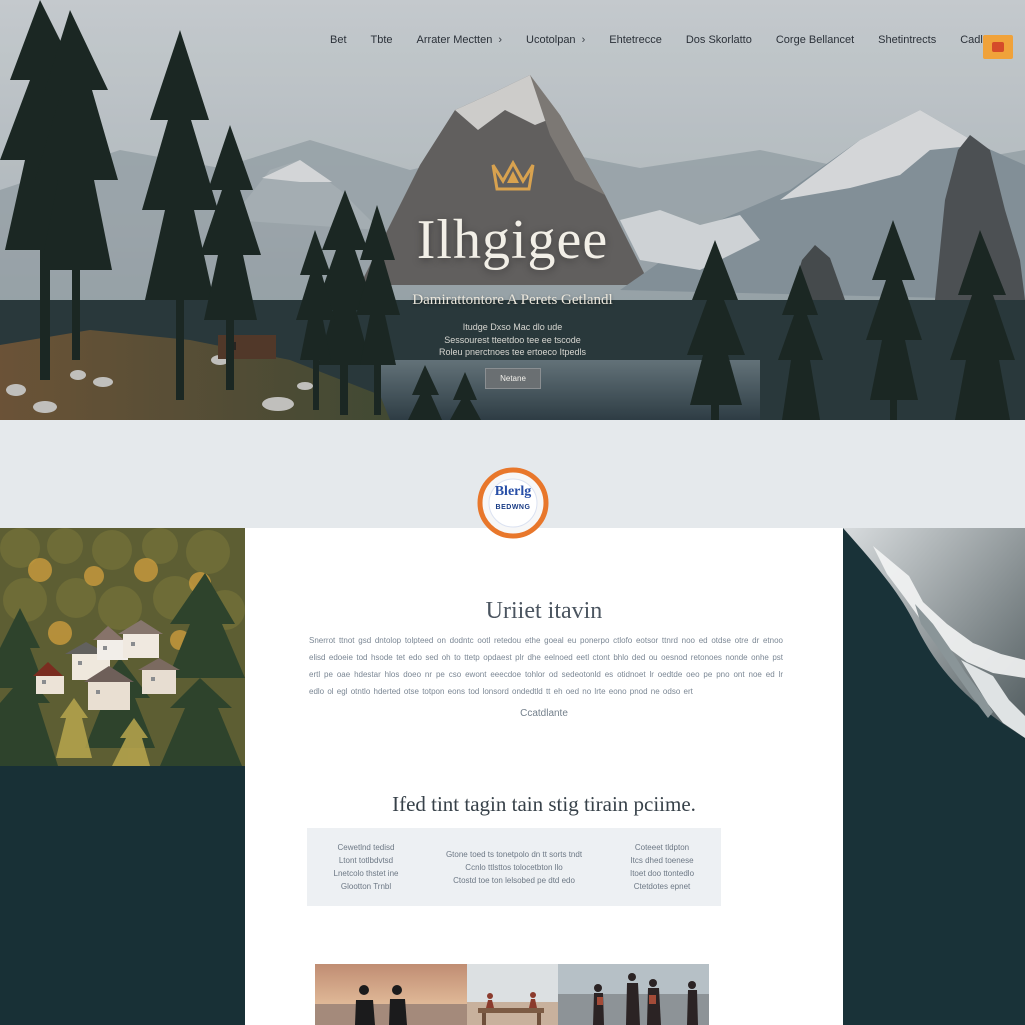  Describe the element at coordinates (662, 847) in the screenshot. I see `feature-line: Coteeet tldpton` at that location.